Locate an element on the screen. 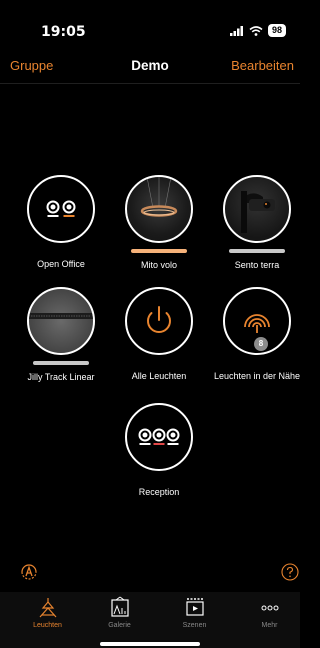 The image size is (320, 648). floor-lamp-photo is located at coordinates (258, 212).